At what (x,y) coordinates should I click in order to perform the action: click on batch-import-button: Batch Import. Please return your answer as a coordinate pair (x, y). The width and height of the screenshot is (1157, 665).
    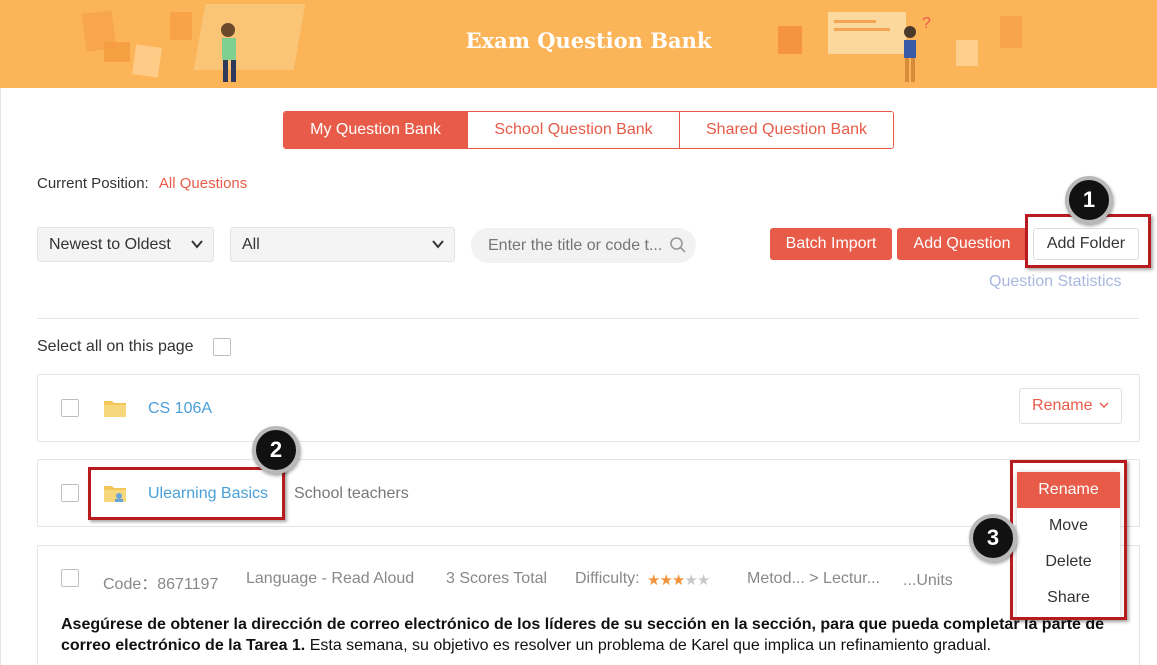
    Looking at the image, I should click on (831, 244).